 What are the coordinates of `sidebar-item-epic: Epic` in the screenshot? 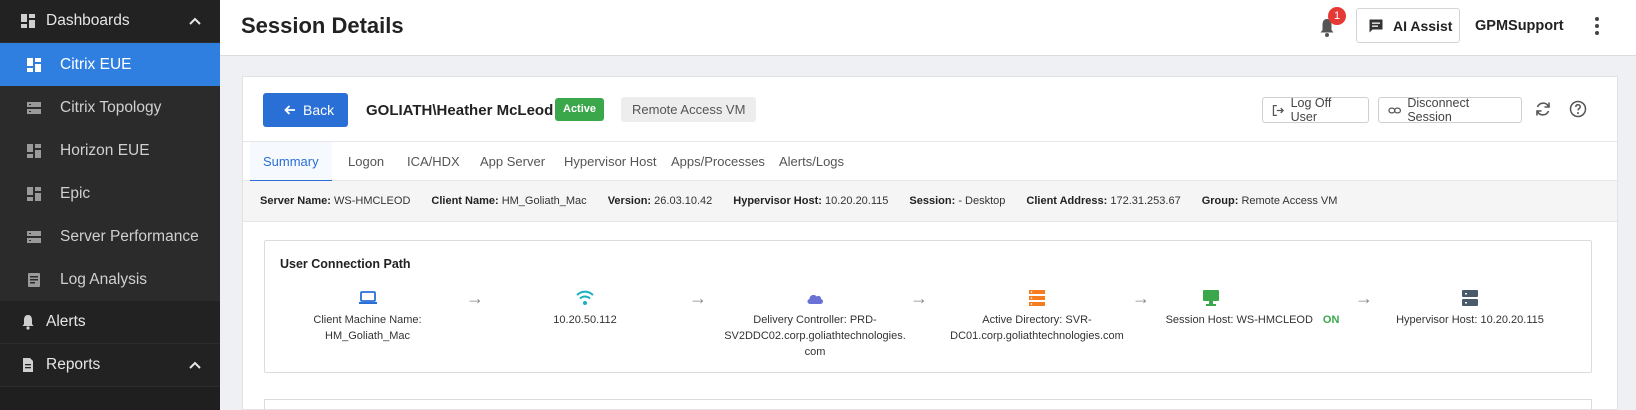 It's located at (110, 193).